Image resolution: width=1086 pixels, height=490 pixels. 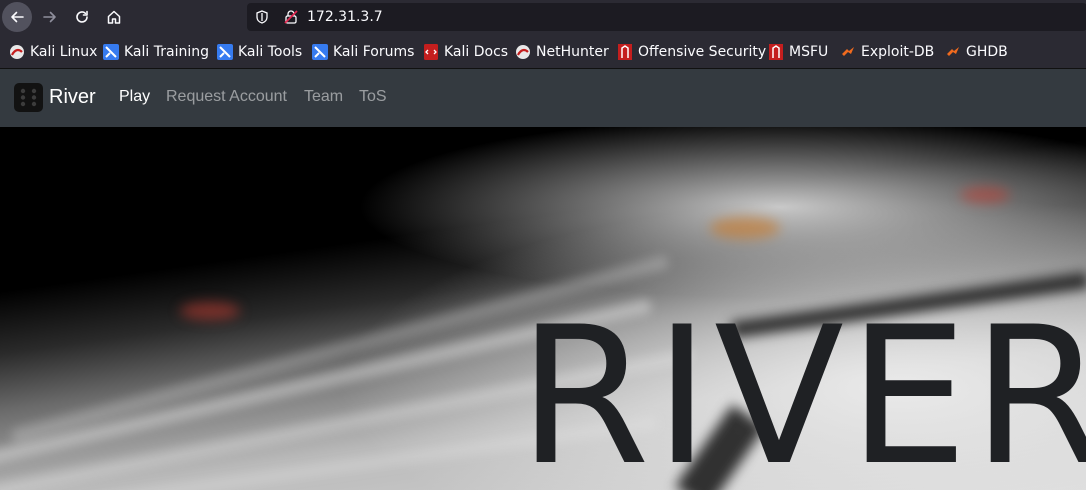 I want to click on bookmark-label: Exploit-DB, so click(x=898, y=52).